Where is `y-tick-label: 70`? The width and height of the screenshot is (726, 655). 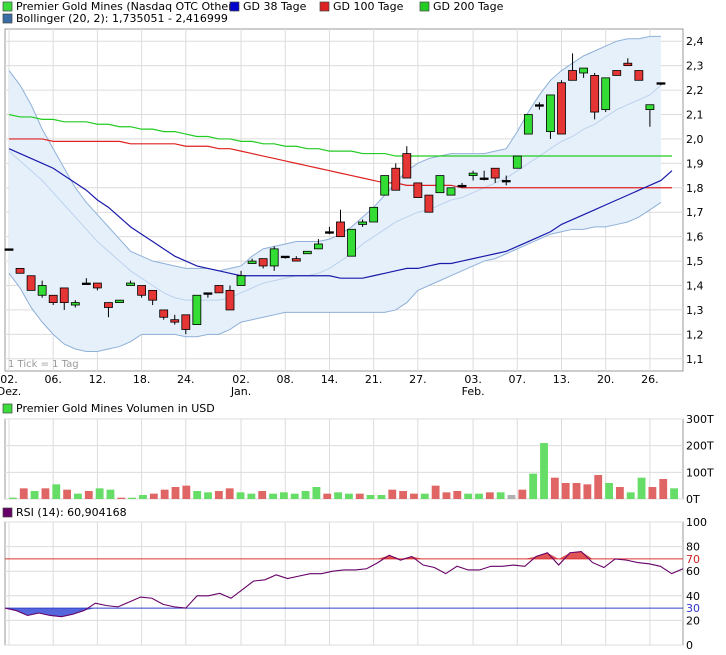 y-tick-label: 70 is located at coordinates (693, 559).